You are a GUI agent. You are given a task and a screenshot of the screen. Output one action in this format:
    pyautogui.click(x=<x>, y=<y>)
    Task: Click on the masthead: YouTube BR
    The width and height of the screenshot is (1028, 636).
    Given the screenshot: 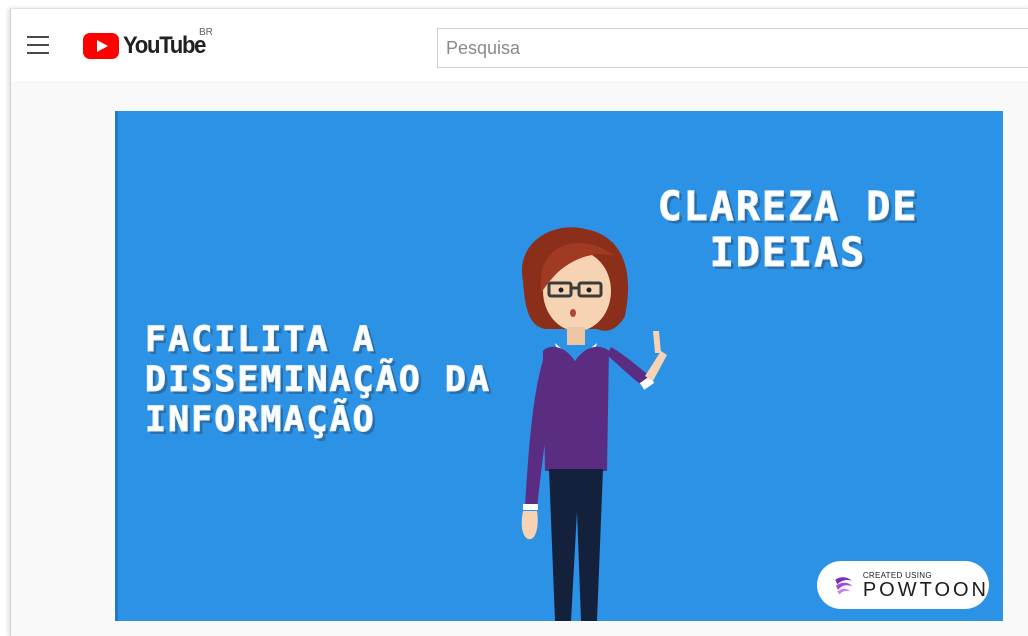 What is the action you would take?
    pyautogui.click(x=519, y=45)
    